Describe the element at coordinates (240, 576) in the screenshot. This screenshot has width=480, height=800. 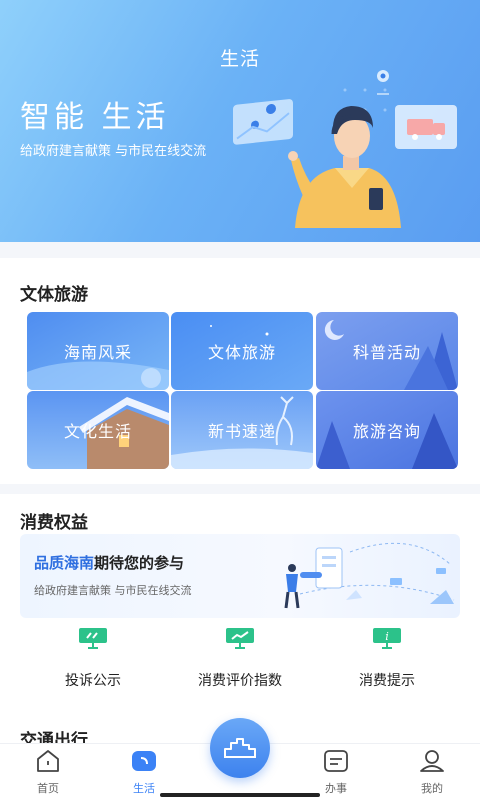
I see `consumer-banner: 品质海南期待您的参与 给政府建言献策 与市民在线交流` at that location.